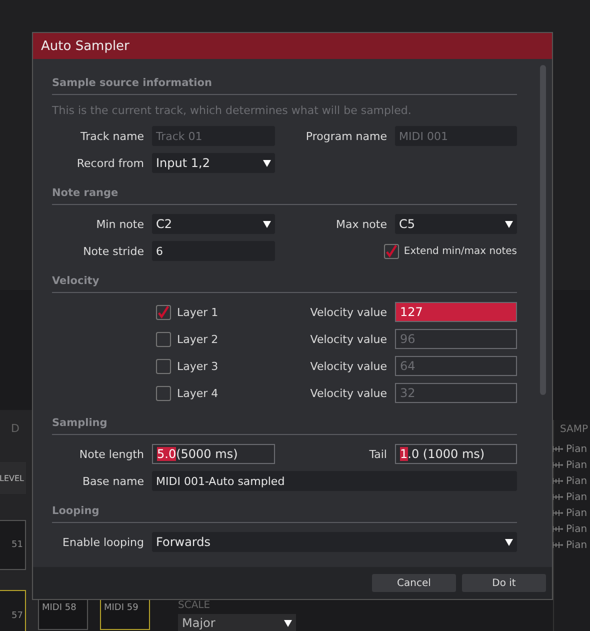 This screenshot has height=631, width=590. I want to click on scrollbar-thumb, so click(543, 230).